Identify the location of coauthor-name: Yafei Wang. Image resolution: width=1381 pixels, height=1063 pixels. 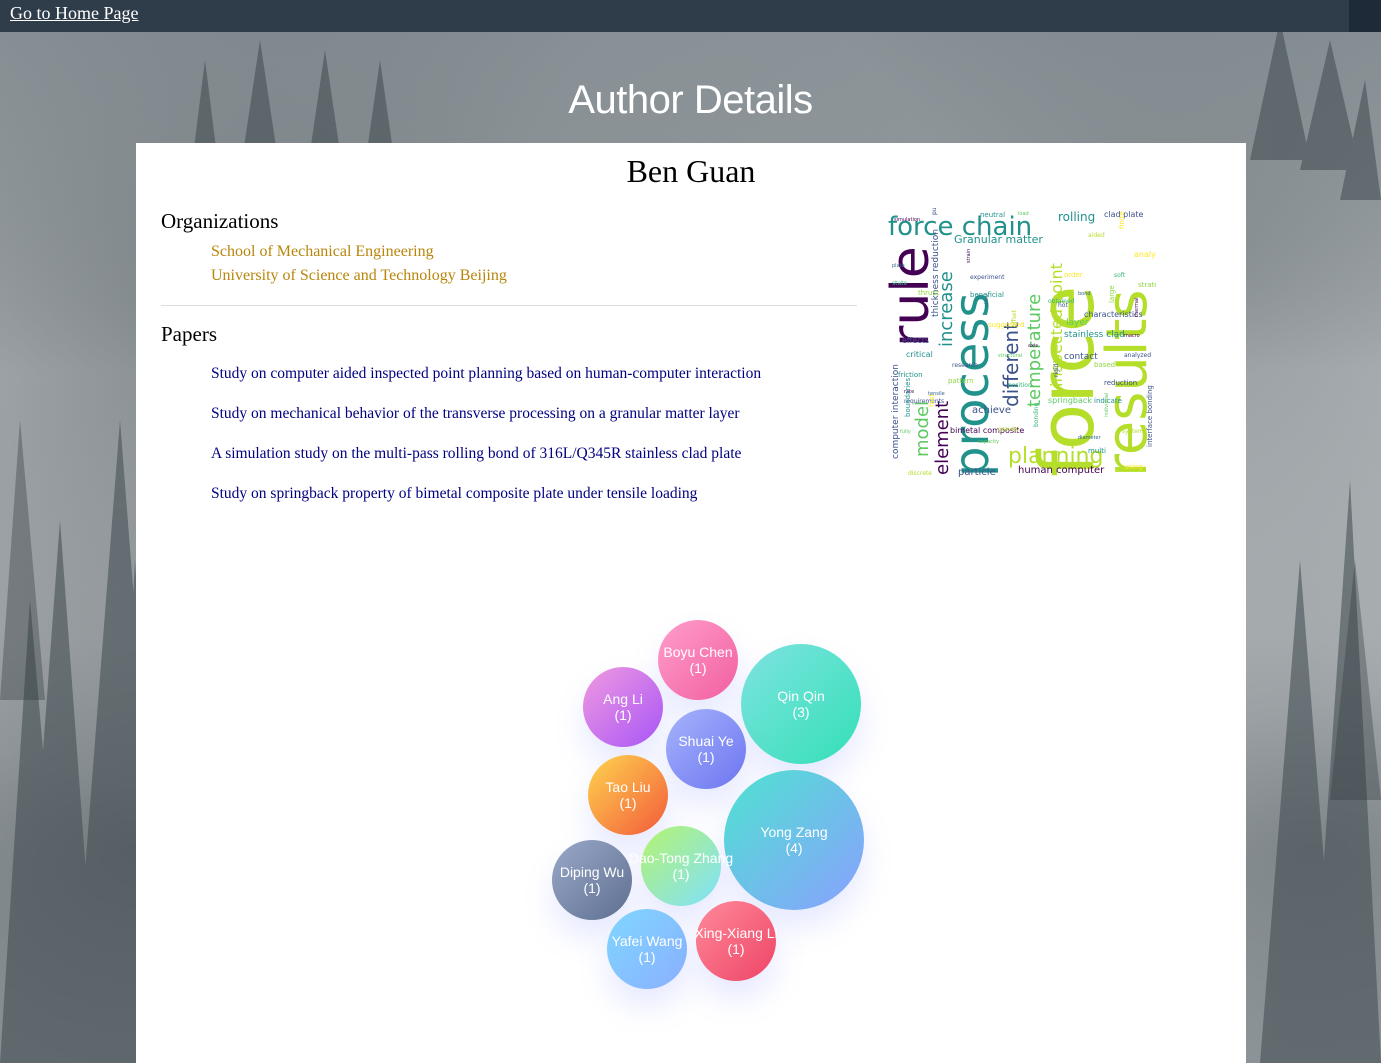
(647, 941).